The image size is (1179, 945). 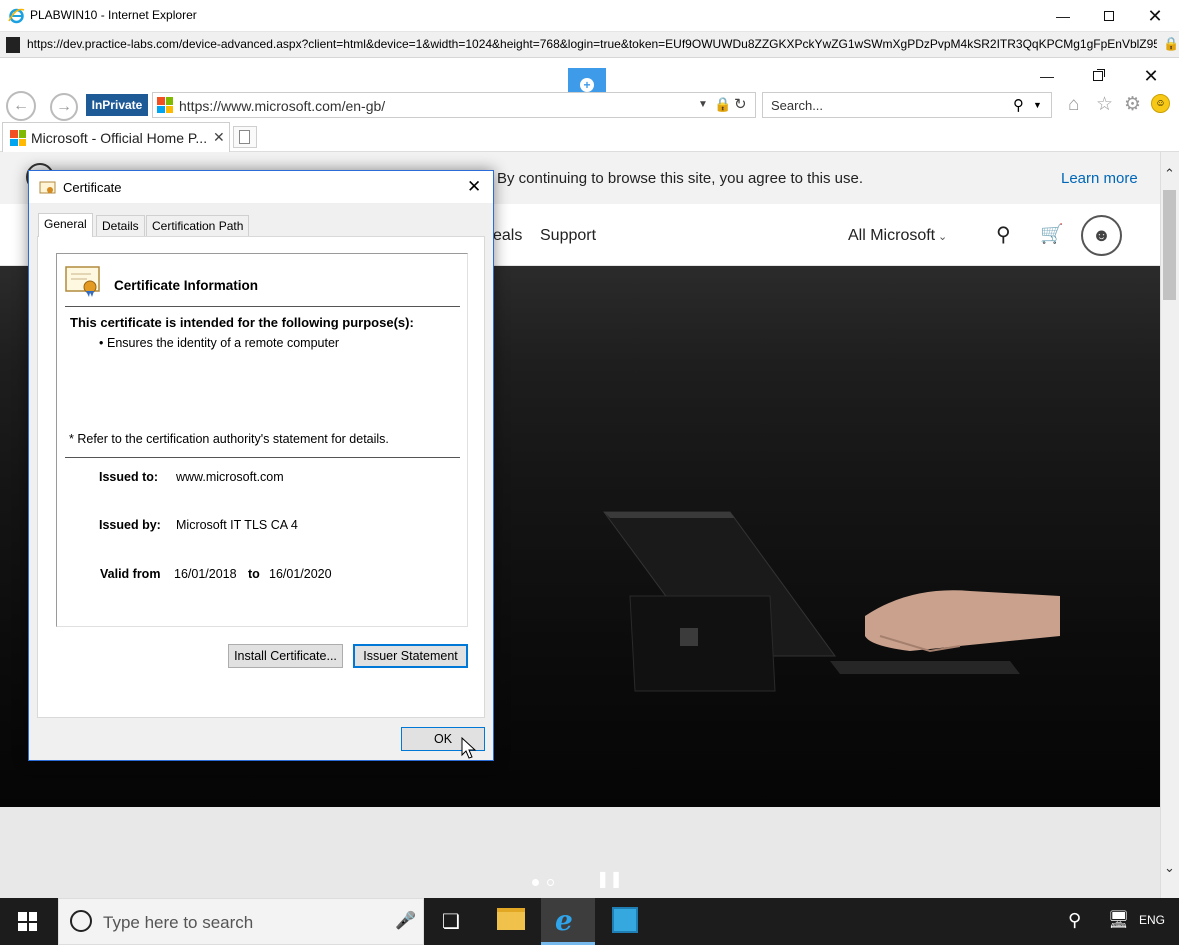 What do you see at coordinates (219, 137) in the screenshot?
I see `tab-close-icon: ✕` at bounding box center [219, 137].